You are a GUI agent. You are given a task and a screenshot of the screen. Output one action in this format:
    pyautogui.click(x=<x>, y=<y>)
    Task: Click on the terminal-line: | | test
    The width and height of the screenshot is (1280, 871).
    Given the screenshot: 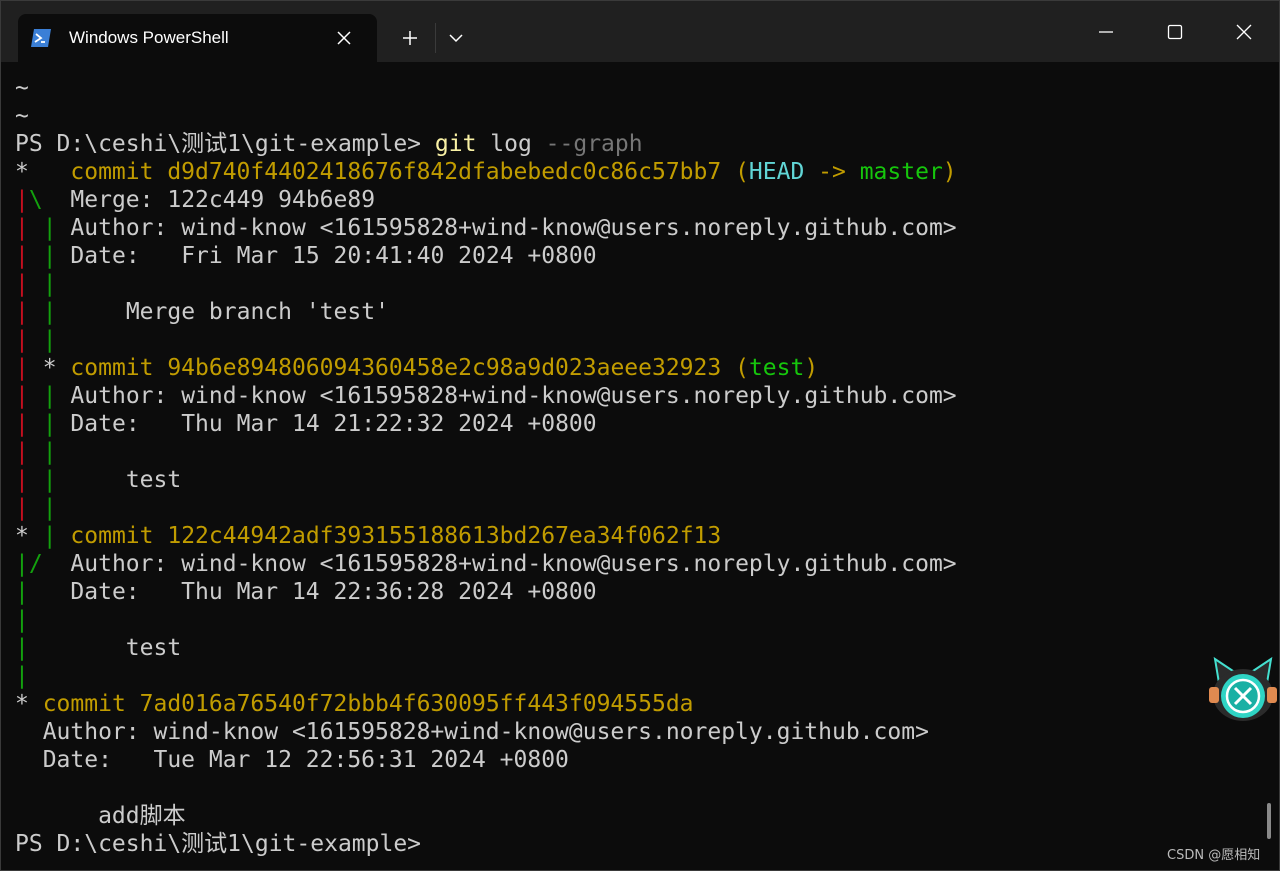 What is the action you would take?
    pyautogui.click(x=486, y=480)
    